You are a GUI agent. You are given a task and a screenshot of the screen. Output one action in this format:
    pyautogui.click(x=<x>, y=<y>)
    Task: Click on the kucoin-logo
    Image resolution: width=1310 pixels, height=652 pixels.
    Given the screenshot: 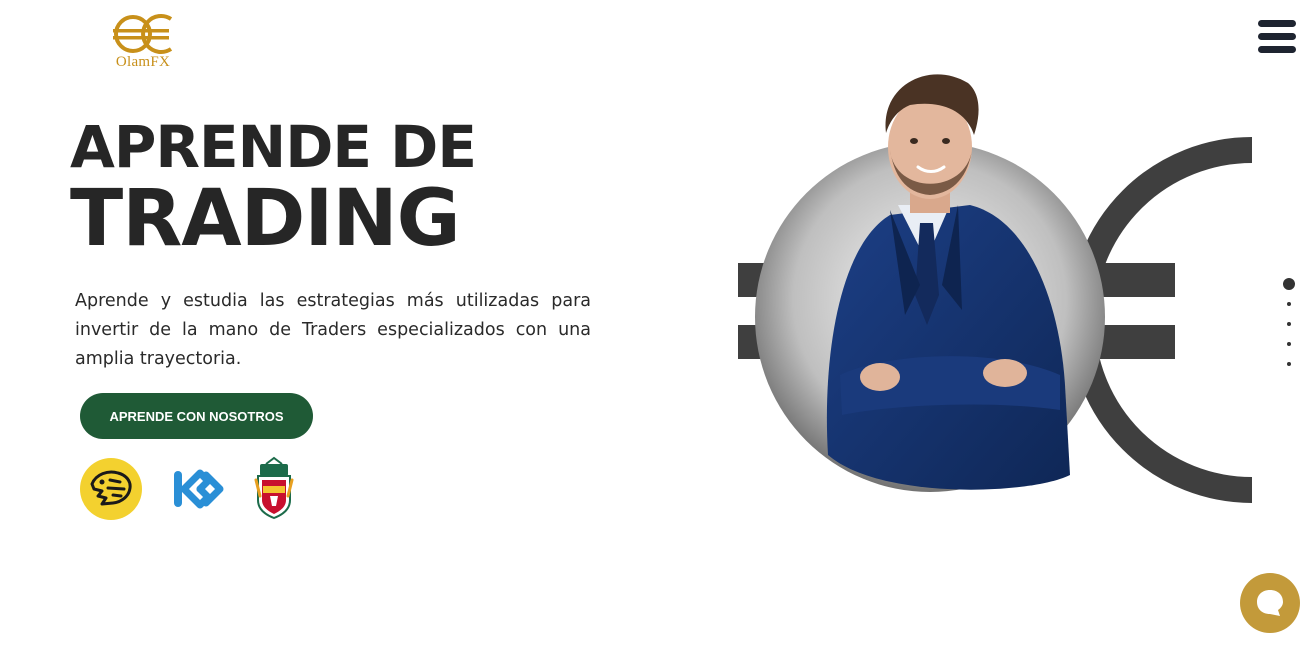 What is the action you would take?
    pyautogui.click(x=198, y=491)
    